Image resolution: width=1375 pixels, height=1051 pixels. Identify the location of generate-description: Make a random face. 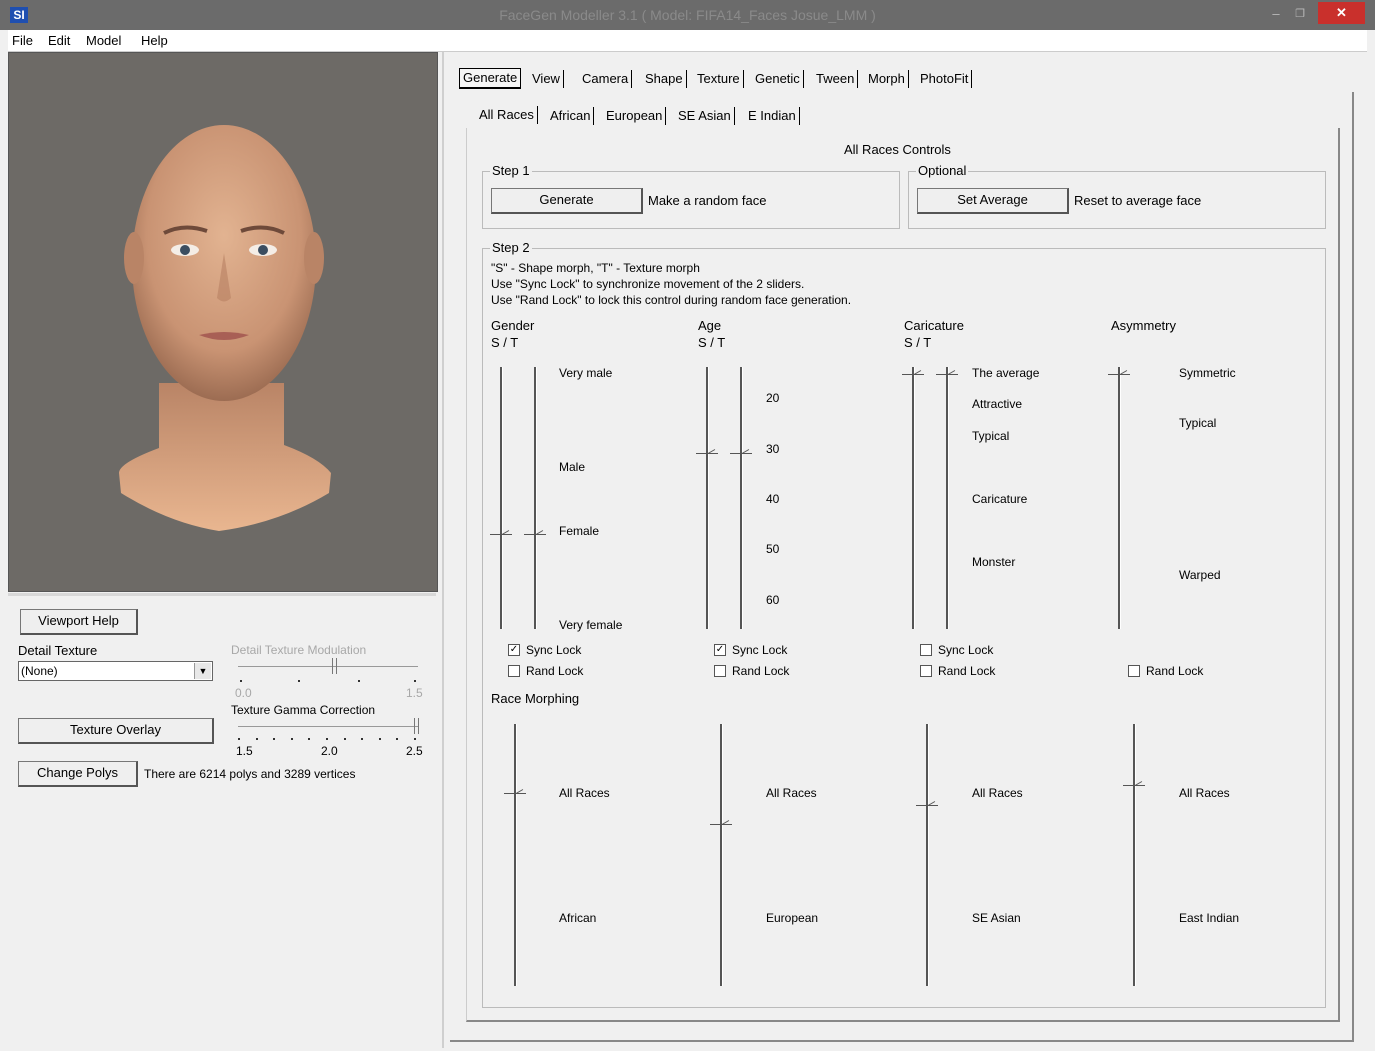
(707, 200).